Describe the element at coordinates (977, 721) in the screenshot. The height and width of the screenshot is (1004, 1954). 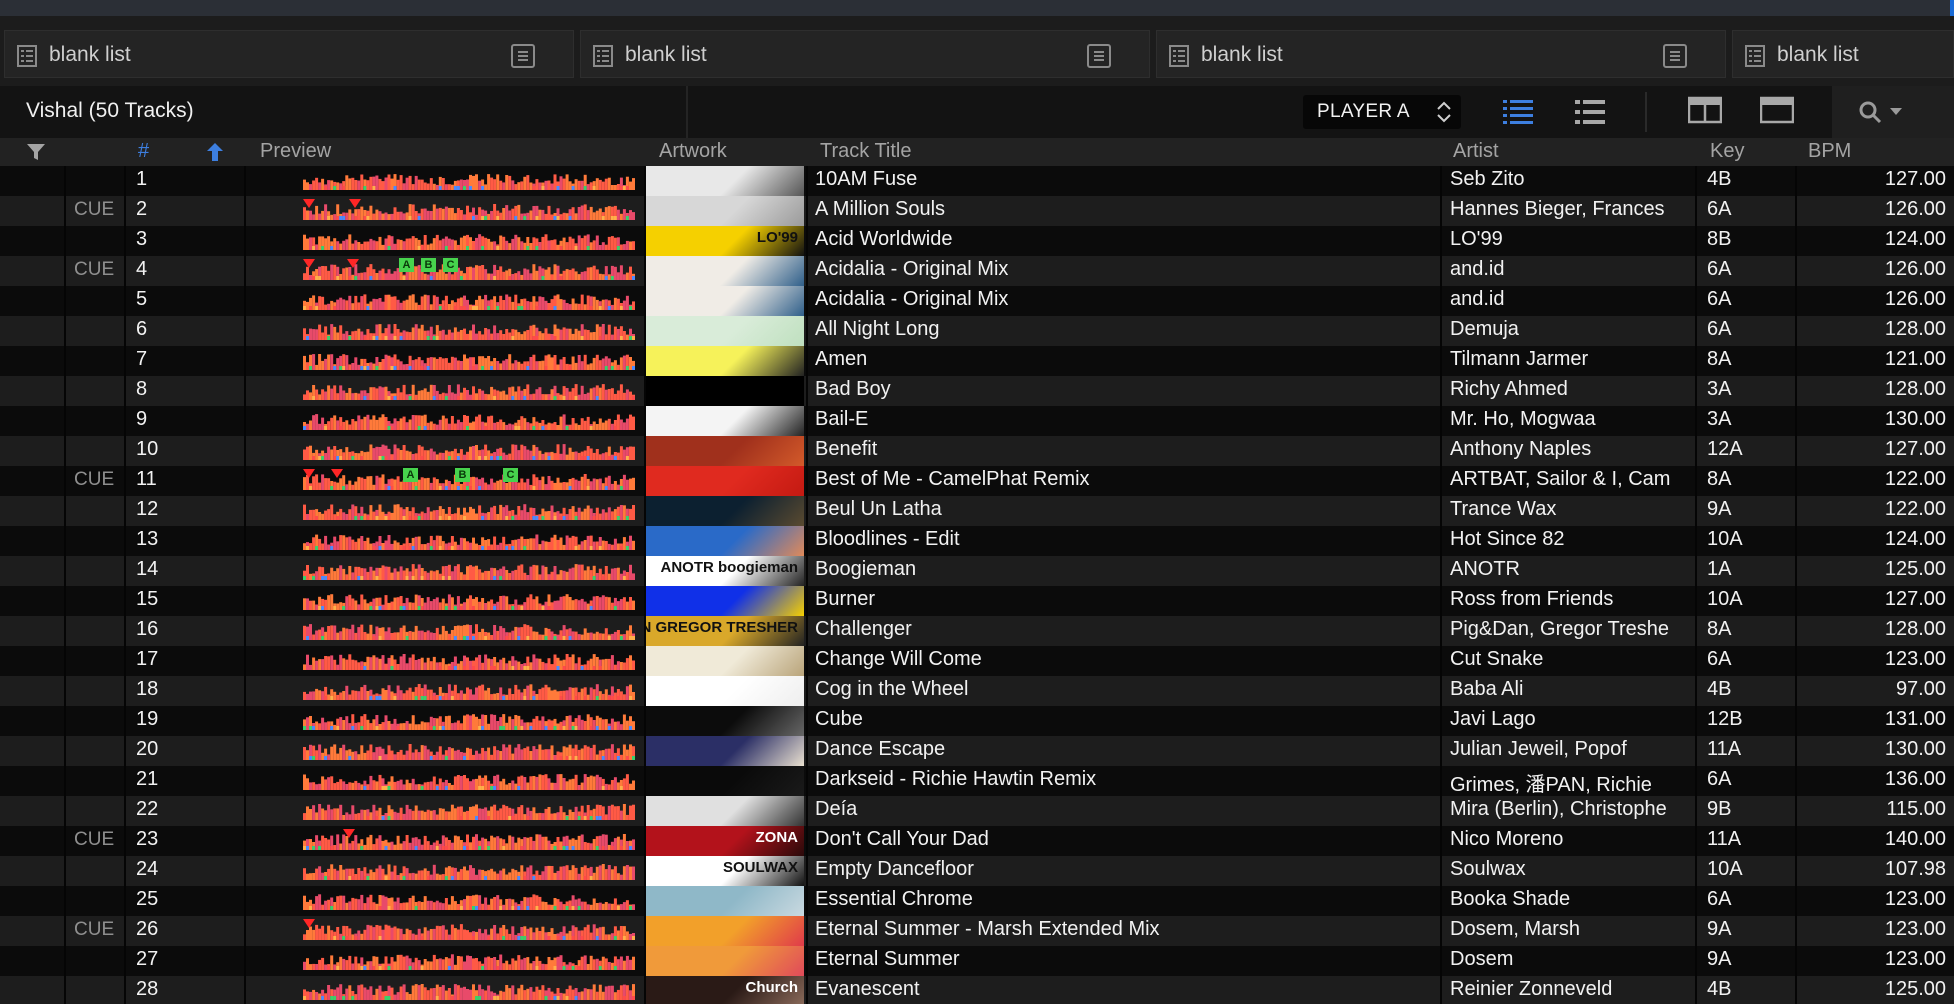
I see `table-row: 19 Cube Javi Lago 12B 131.00` at that location.